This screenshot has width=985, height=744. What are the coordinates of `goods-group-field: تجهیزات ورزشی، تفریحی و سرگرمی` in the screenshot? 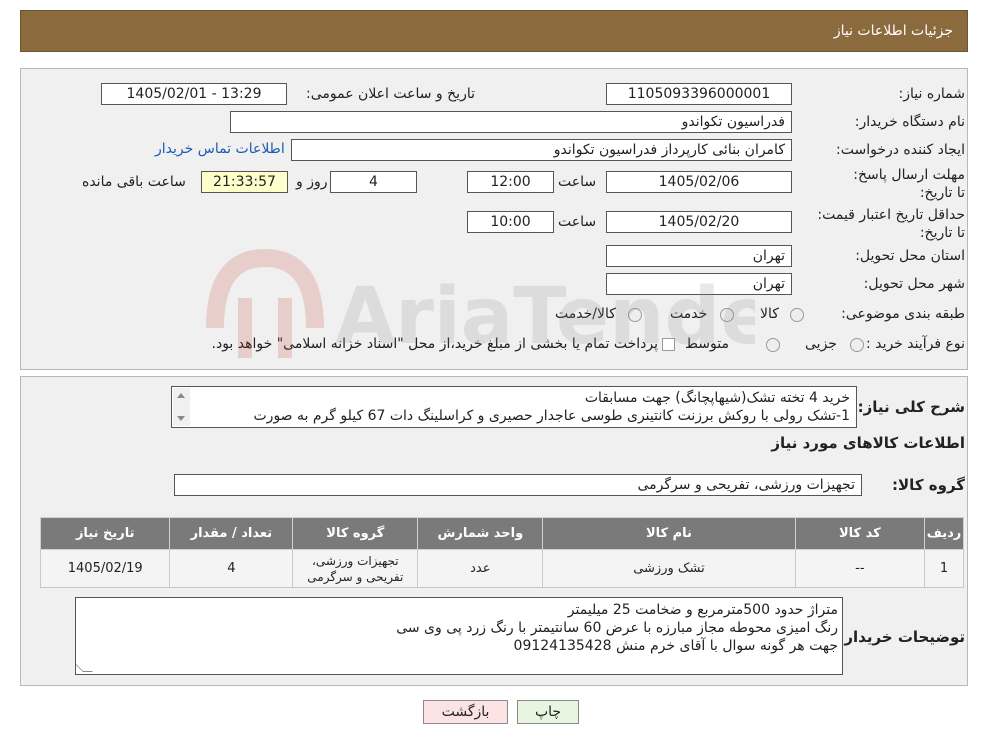 It's located at (518, 485).